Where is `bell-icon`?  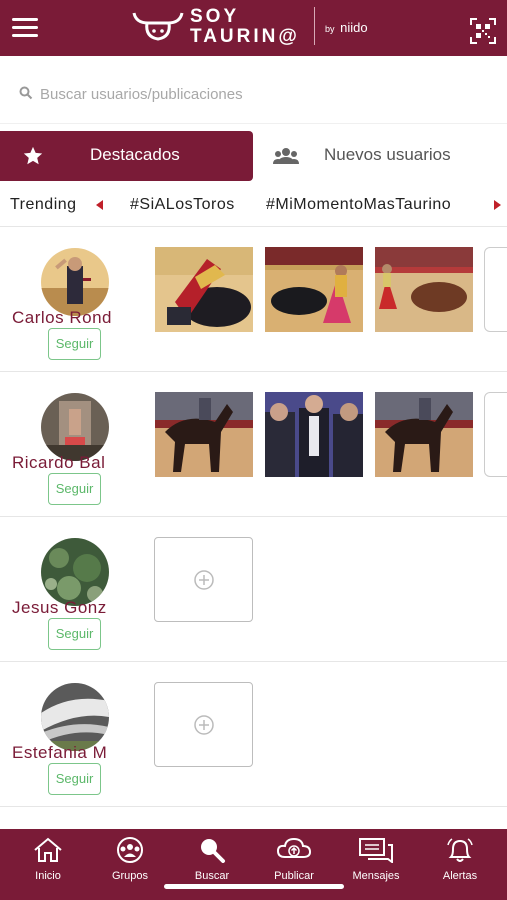
bell-icon is located at coordinates (460, 850).